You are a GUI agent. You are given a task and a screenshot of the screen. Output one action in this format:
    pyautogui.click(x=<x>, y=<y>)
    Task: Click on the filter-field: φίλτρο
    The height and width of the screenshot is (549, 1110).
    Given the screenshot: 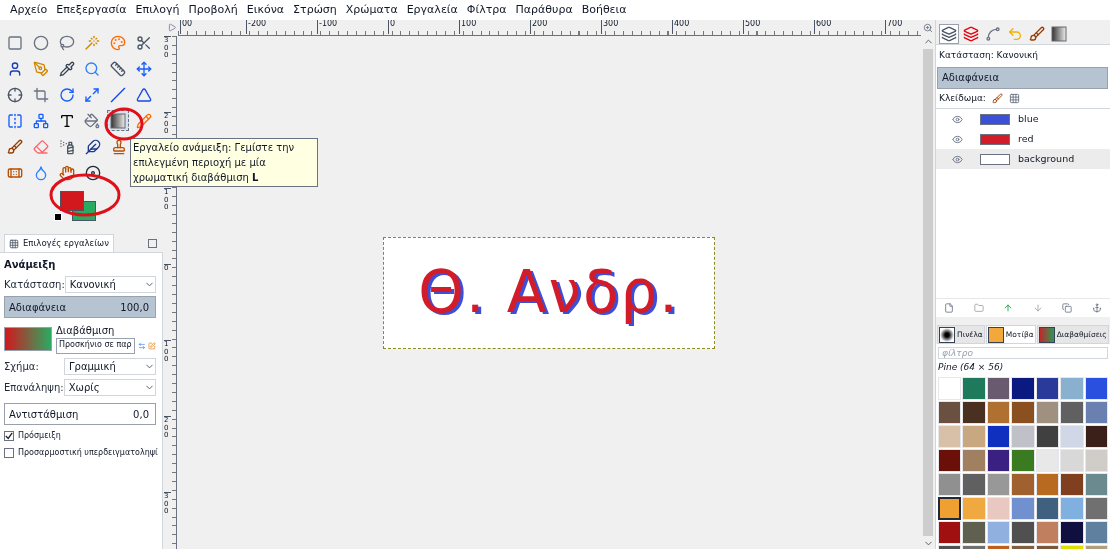 What is the action you would take?
    pyautogui.click(x=1023, y=353)
    